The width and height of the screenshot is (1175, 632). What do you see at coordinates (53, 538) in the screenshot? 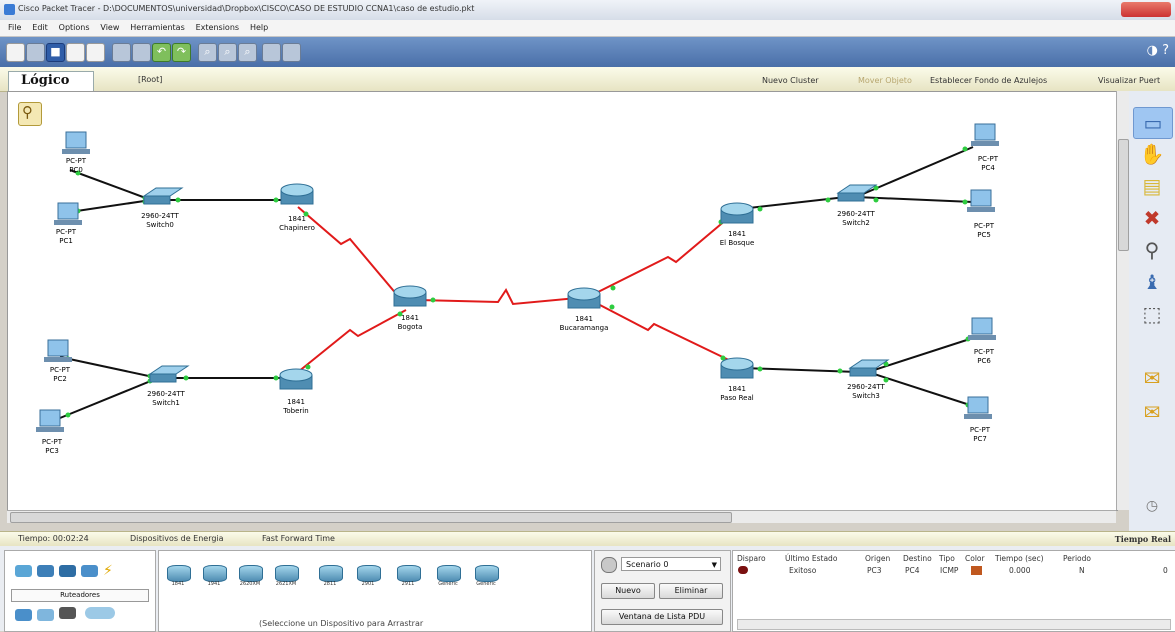
I see `time-display: Tiempo: 00:02:24` at bounding box center [53, 538].